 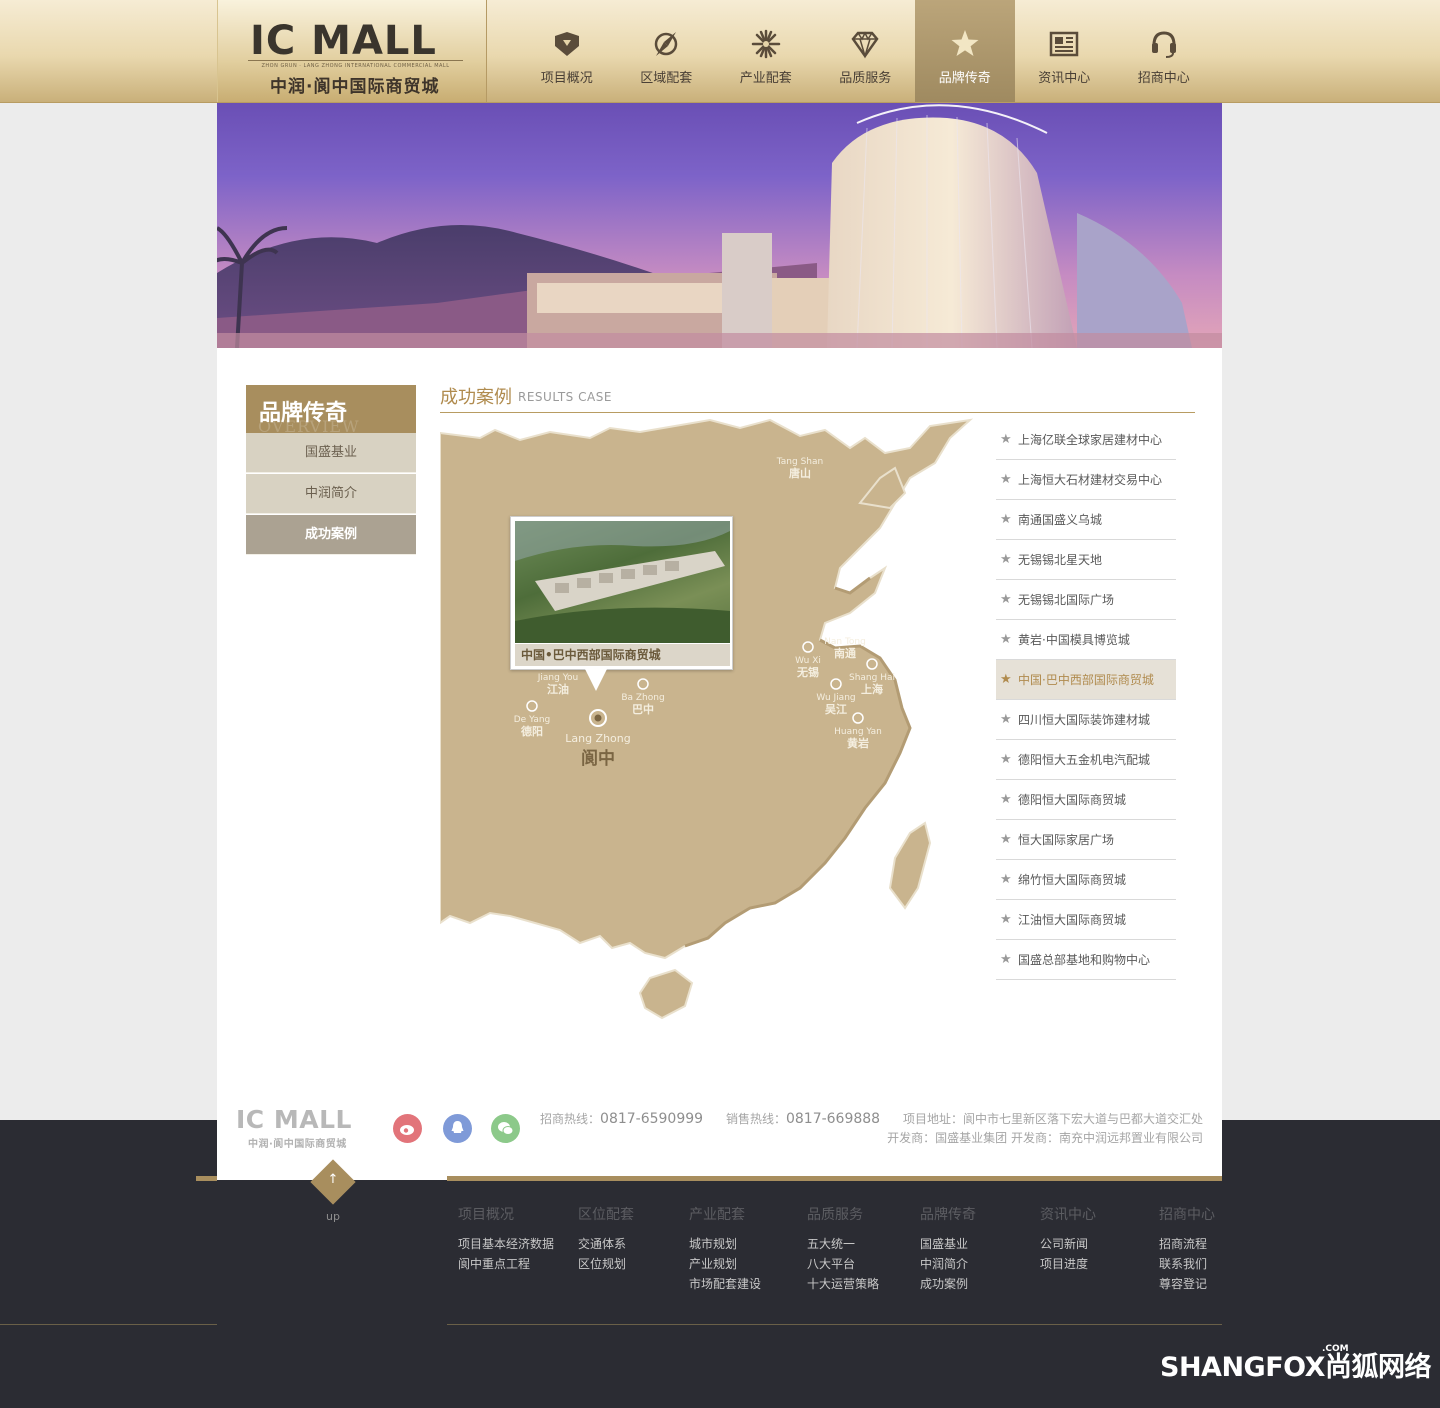 I want to click on city-name-en: Lang Zhong, so click(x=598, y=738).